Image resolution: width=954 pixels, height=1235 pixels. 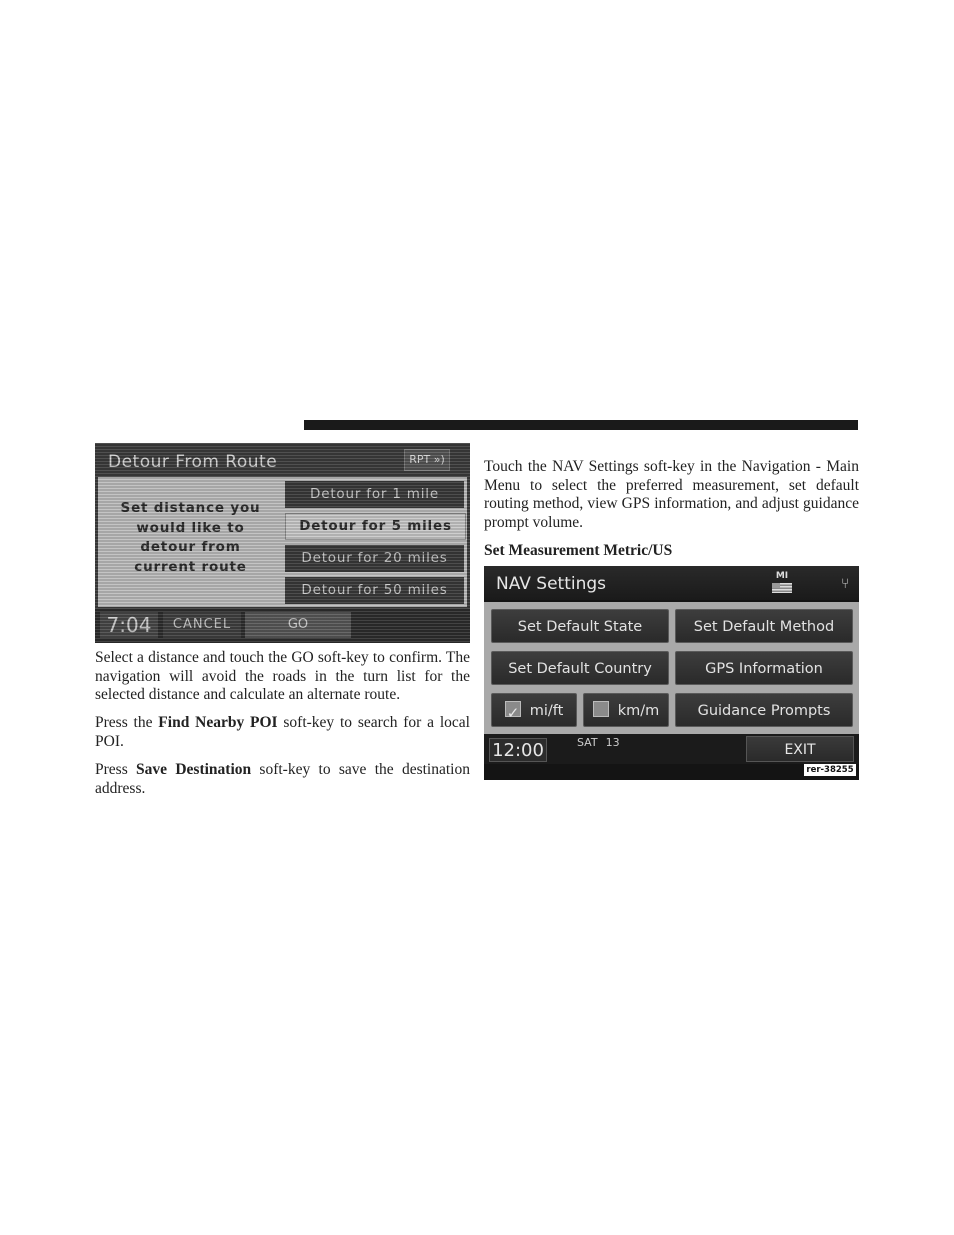 What do you see at coordinates (190, 547) in the screenshot?
I see `prompt-line: detour from` at bounding box center [190, 547].